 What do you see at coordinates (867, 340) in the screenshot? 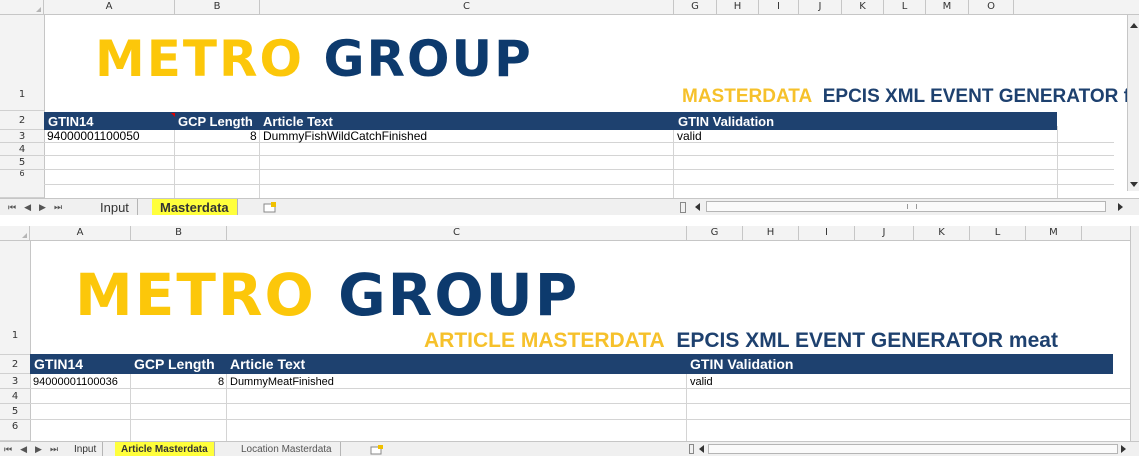
I see `title-generator: EPCIS XML EVENT GENERATOR meat` at bounding box center [867, 340].